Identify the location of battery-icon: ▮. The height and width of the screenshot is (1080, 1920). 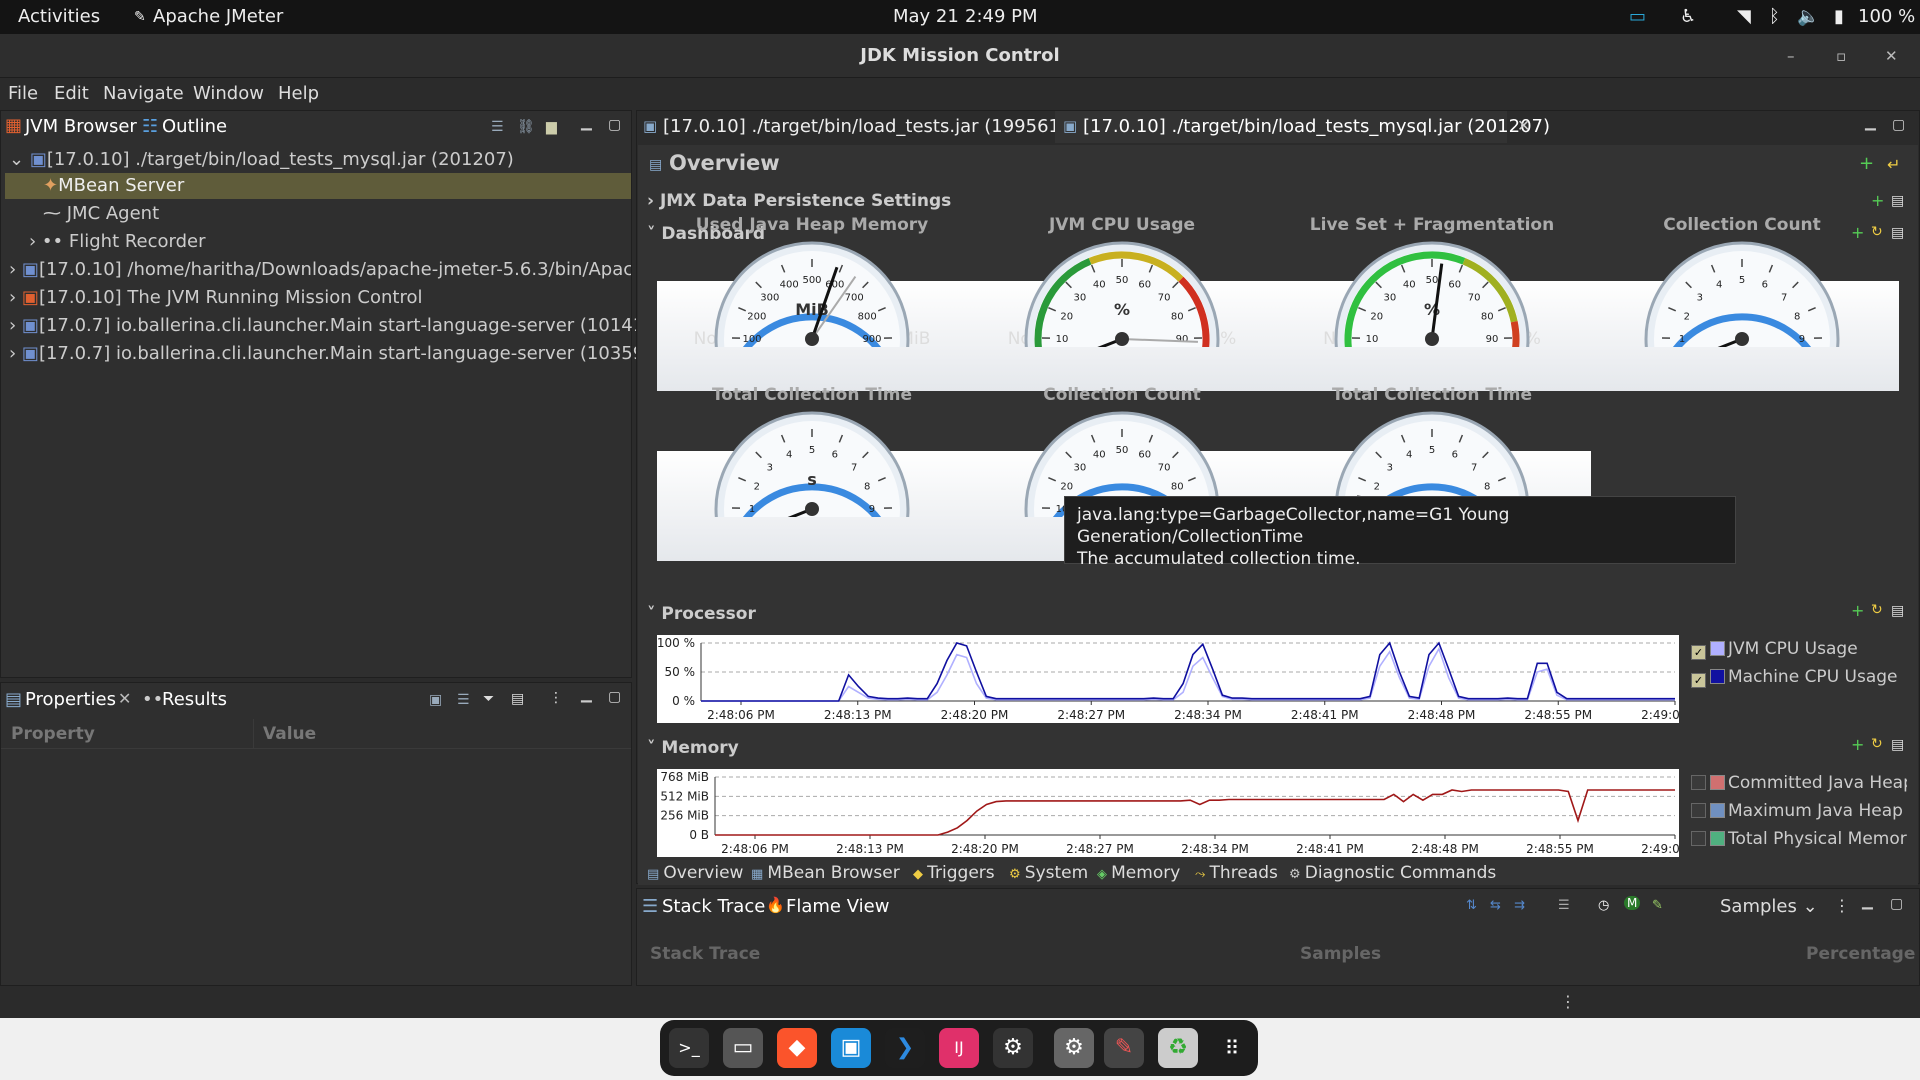
(1839, 16).